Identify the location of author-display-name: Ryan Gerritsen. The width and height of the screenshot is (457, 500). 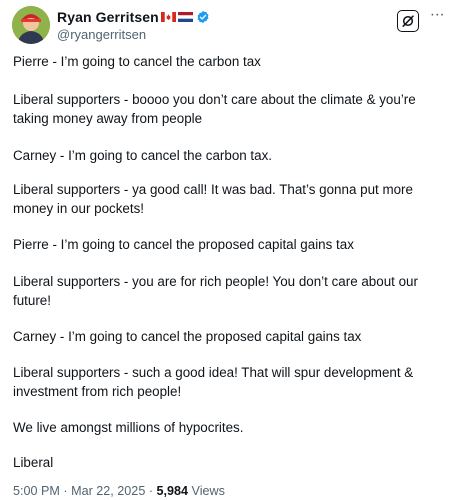
(108, 17).